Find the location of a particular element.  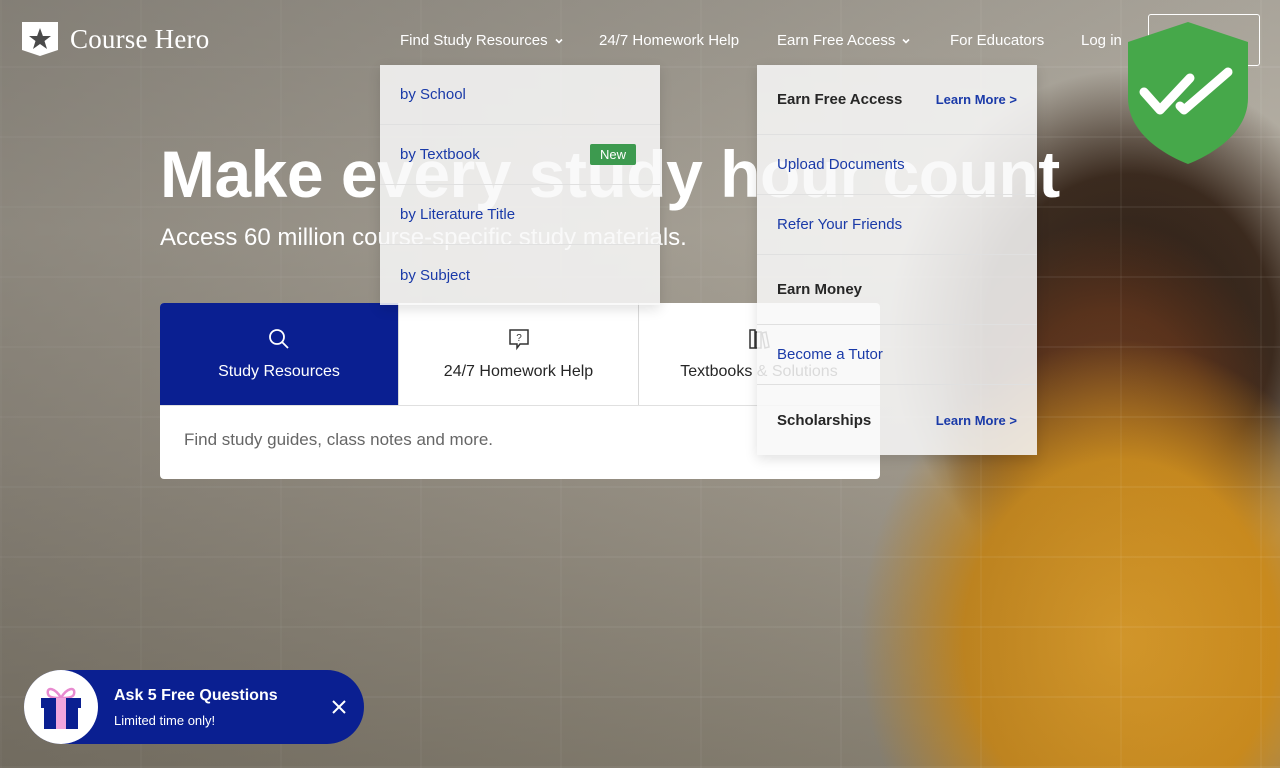

course-hero-logo: Course Hero is located at coordinates (114, 39).